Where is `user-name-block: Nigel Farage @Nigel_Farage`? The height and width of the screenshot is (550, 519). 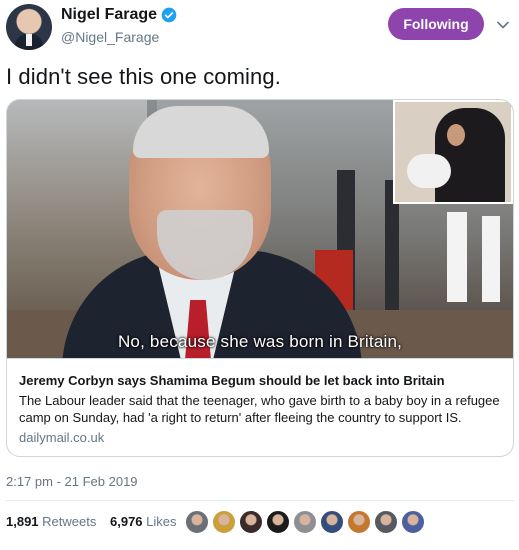 user-name-block: Nigel Farage @Nigel_Farage is located at coordinates (119, 25).